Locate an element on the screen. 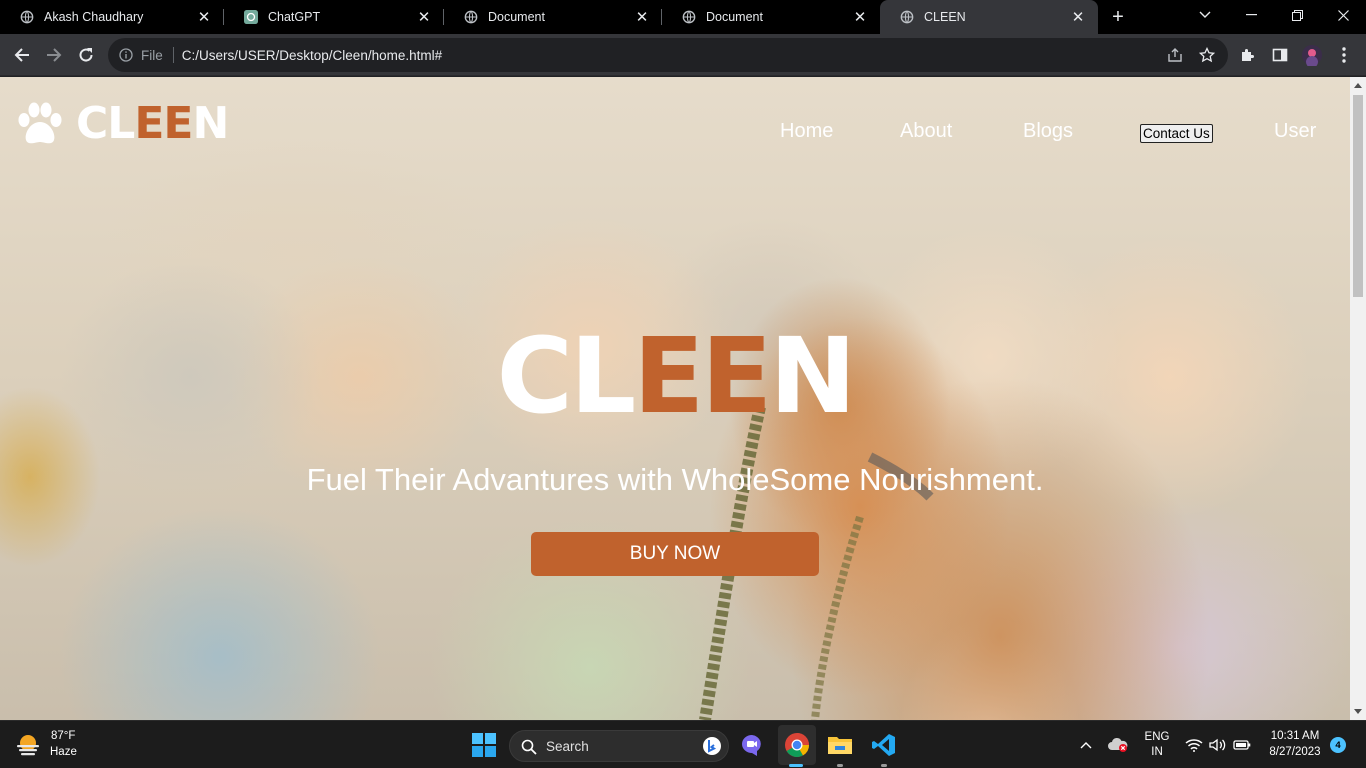  nav-link-blogs: Blogs is located at coordinates (1048, 131).